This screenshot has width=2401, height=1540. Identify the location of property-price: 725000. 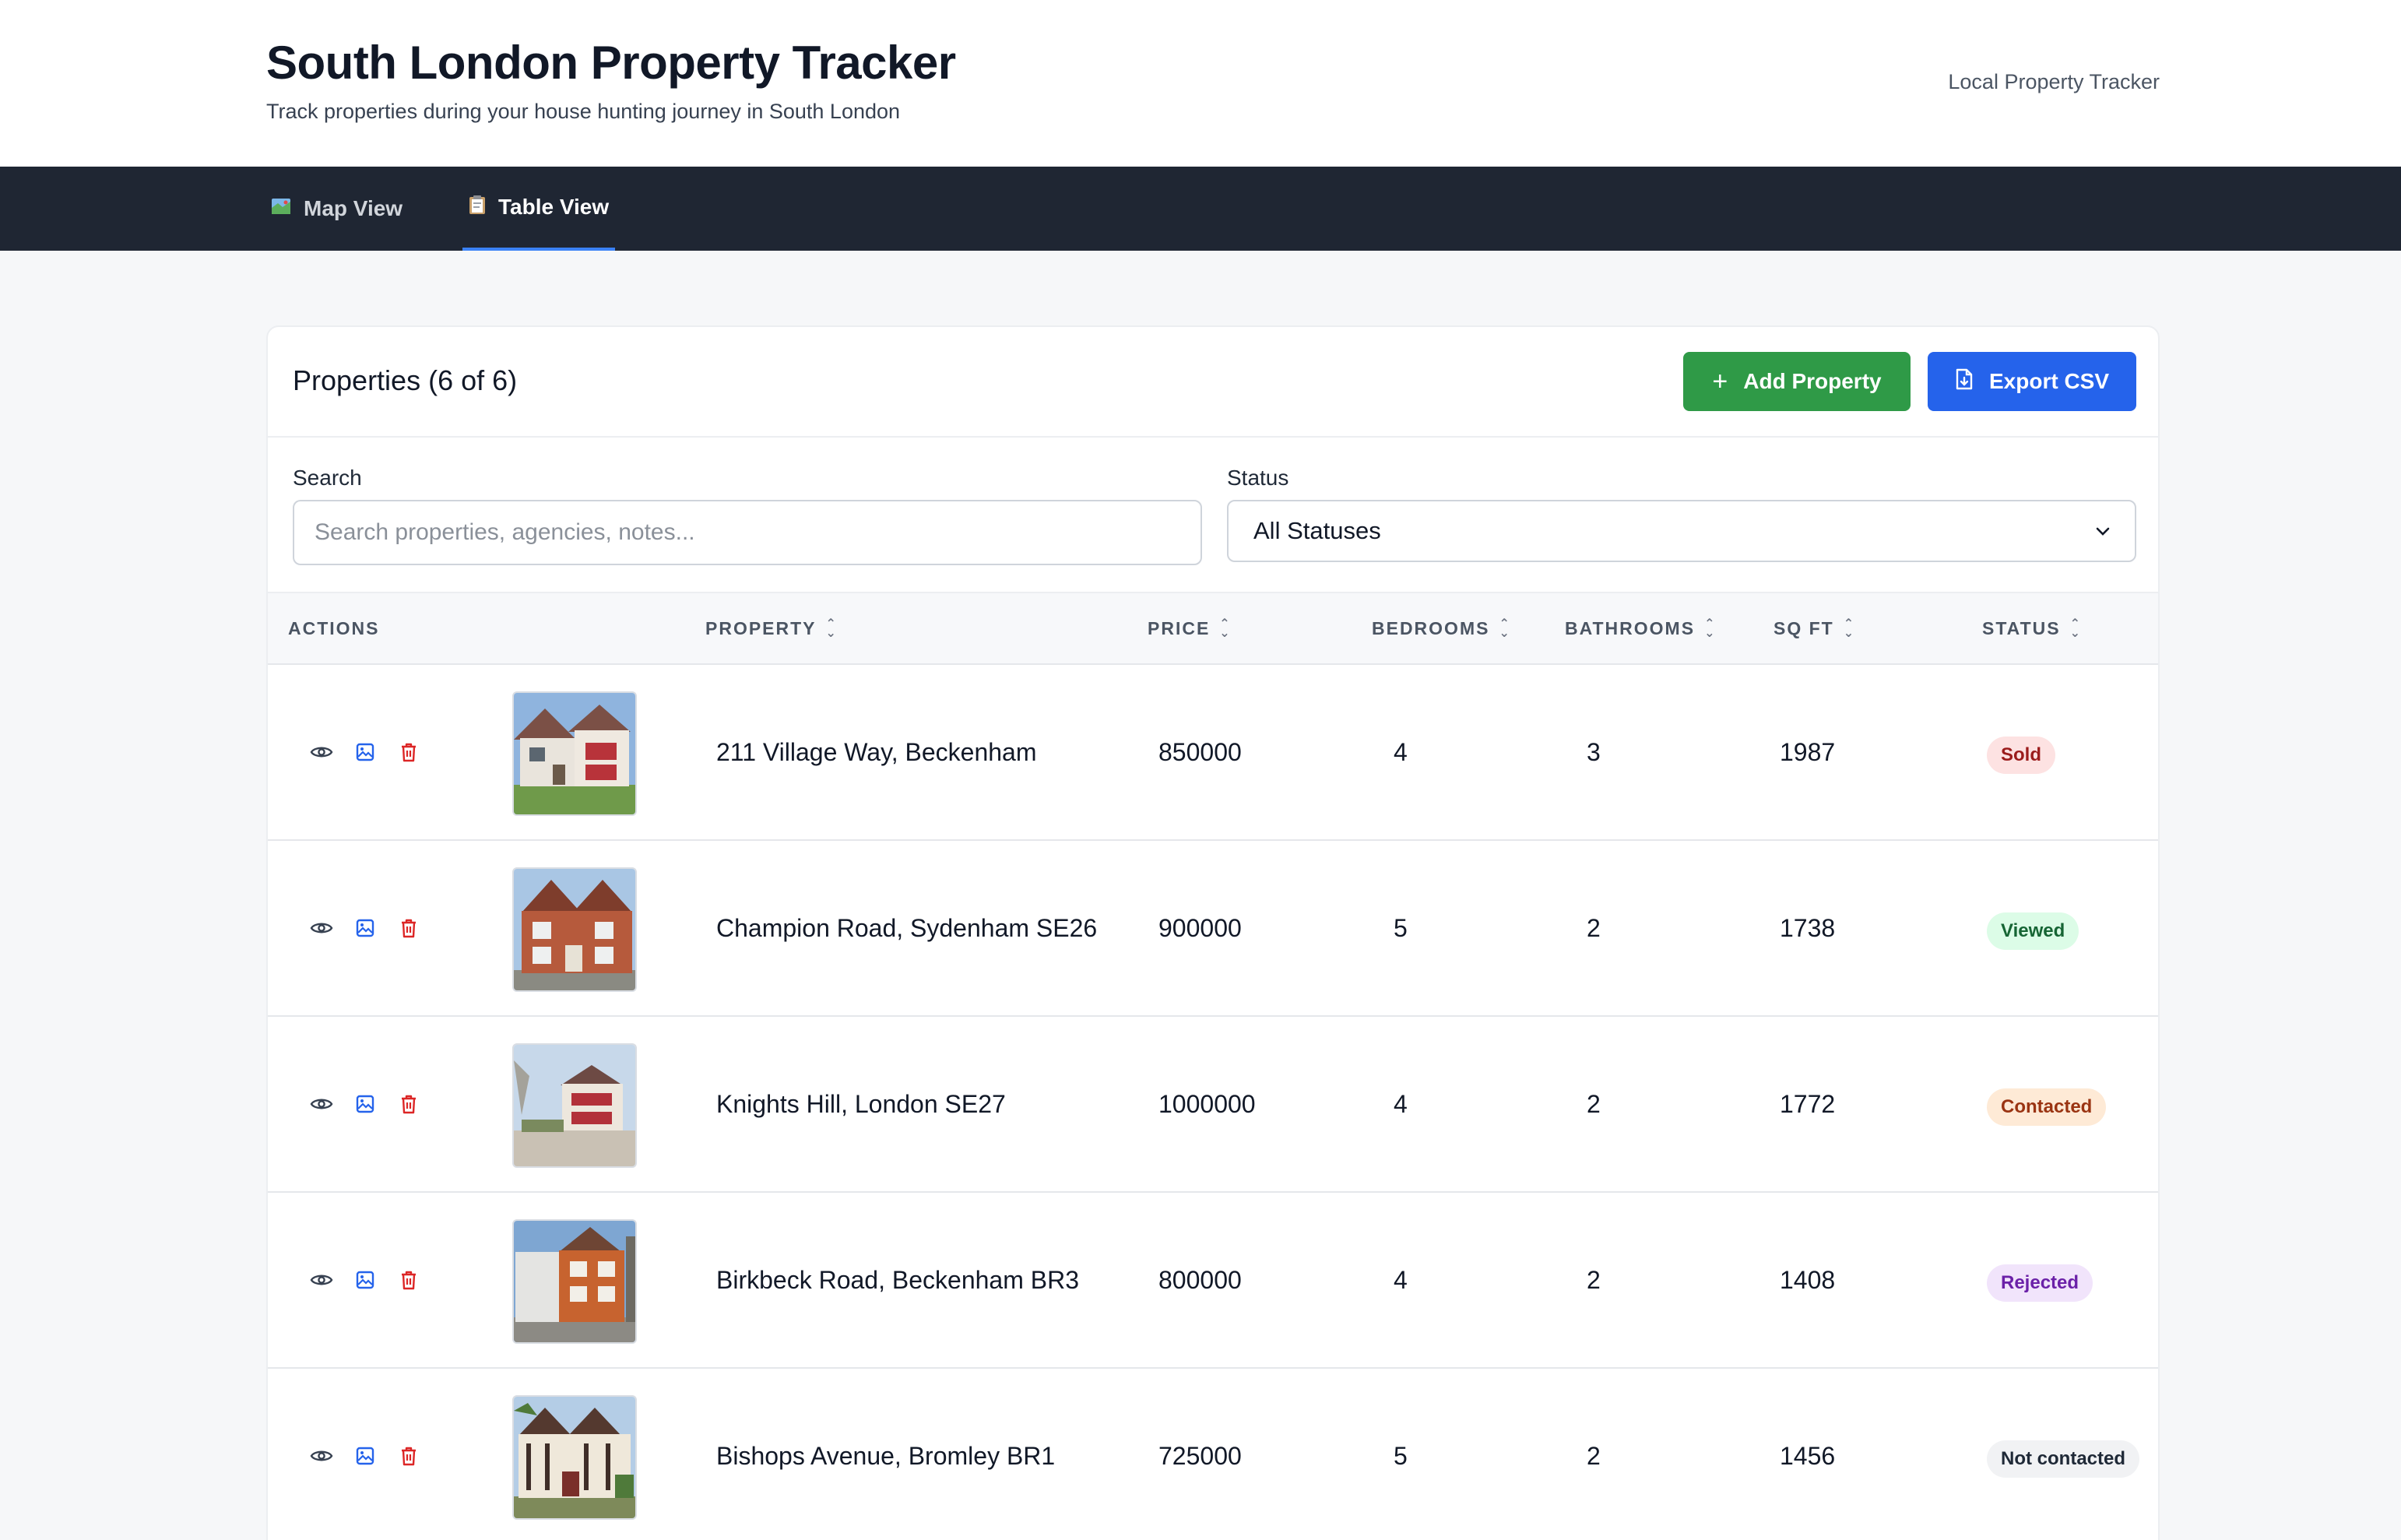
(1200, 1456).